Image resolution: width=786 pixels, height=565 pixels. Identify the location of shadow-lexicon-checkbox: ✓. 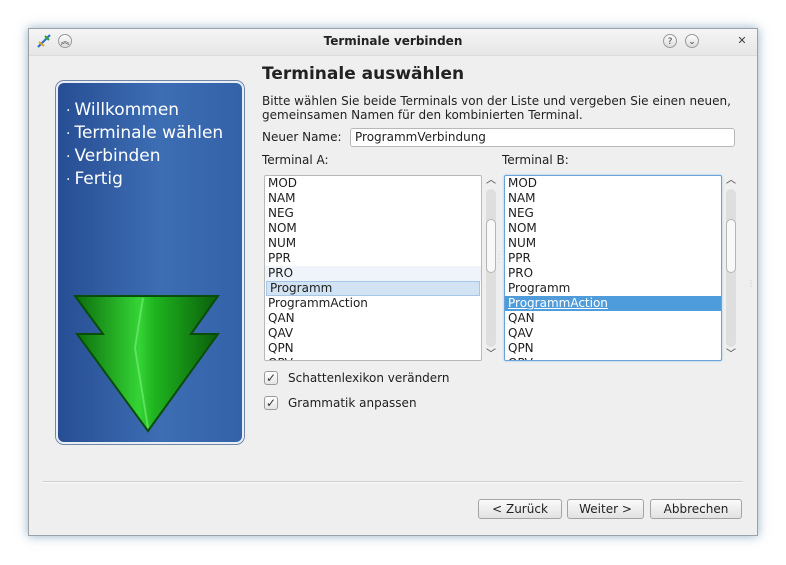
(271, 378).